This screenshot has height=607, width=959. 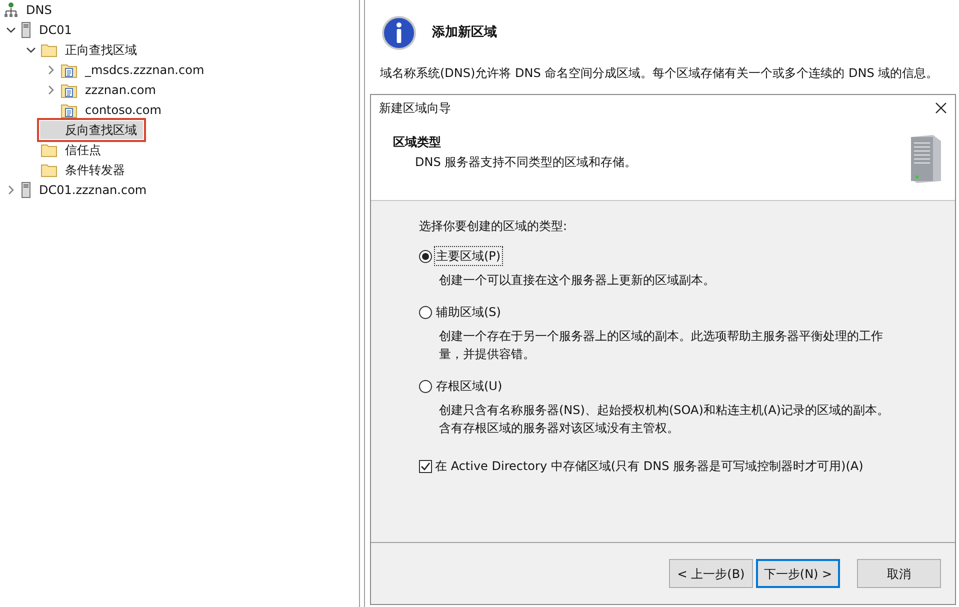 What do you see at coordinates (120, 90) in the screenshot?
I see `tree-item: zzznan.com` at bounding box center [120, 90].